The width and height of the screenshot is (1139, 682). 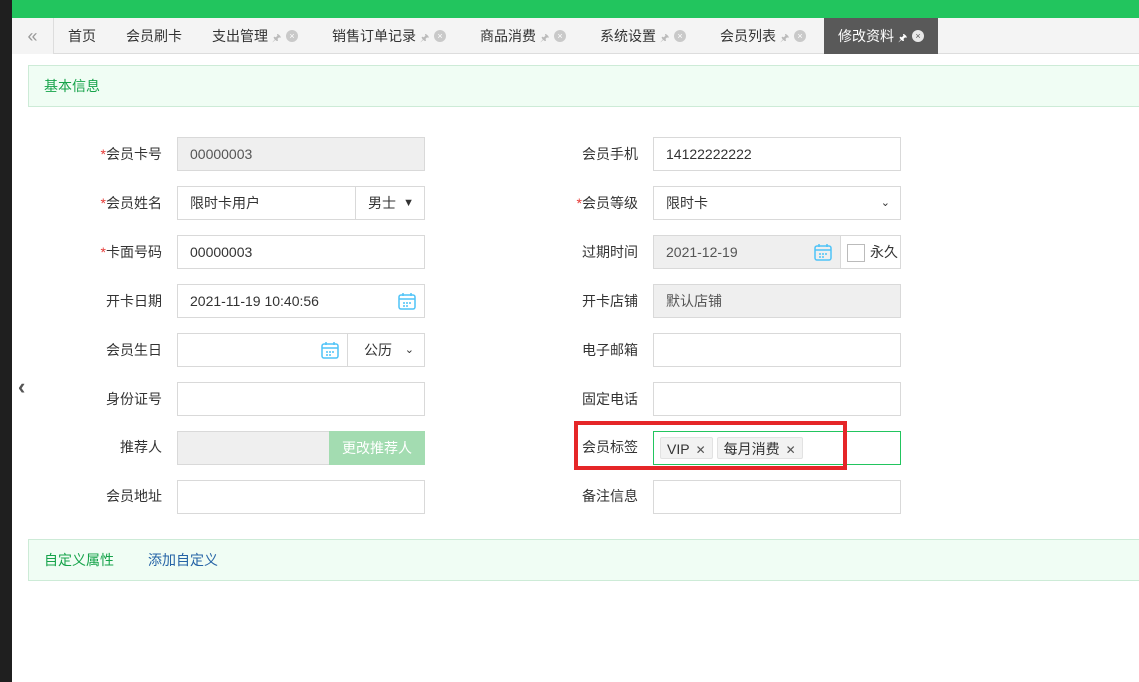 I want to click on basic-info-header: 基本信息, so click(x=583, y=86).